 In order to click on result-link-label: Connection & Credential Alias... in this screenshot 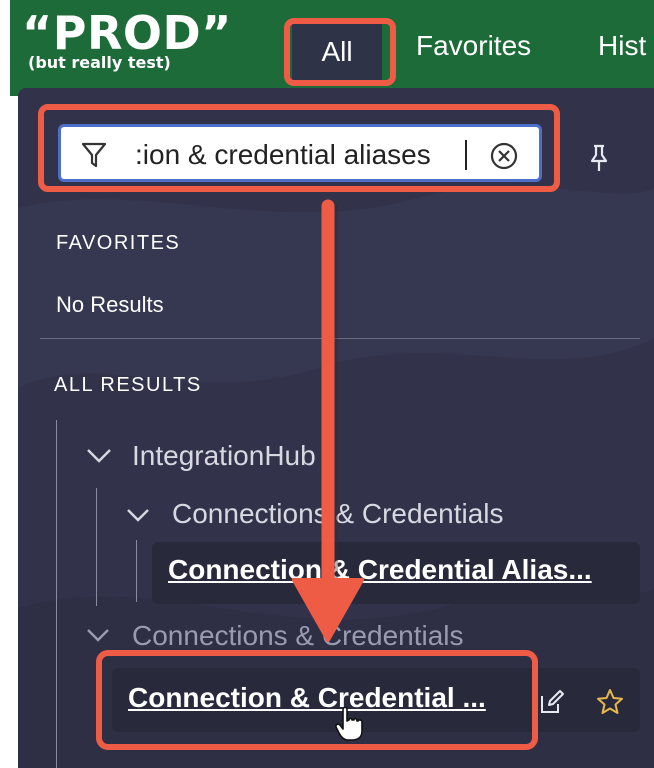, I will do `click(380, 569)`.